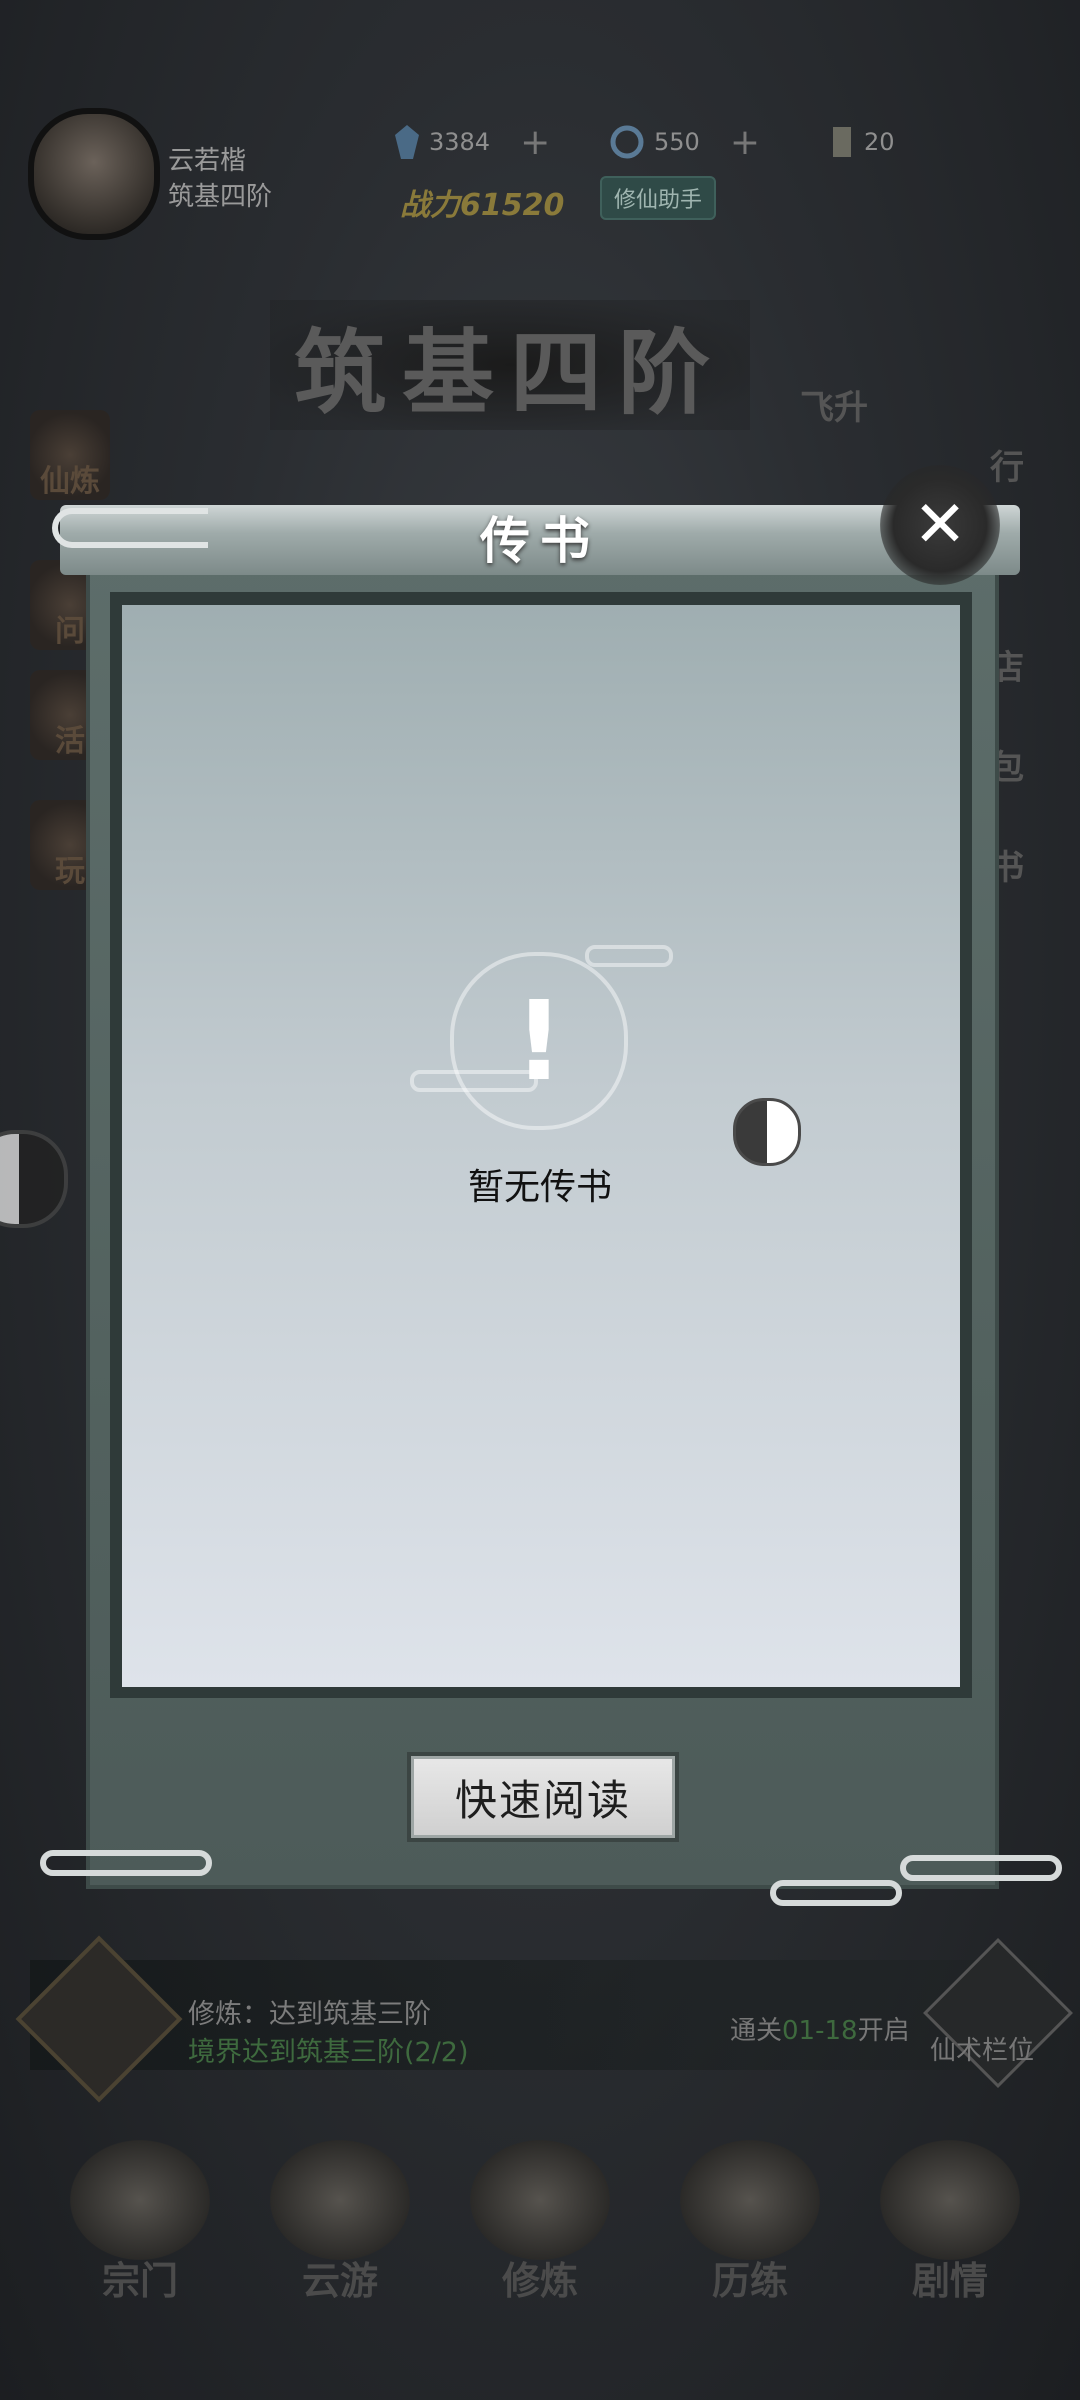 Image resolution: width=1080 pixels, height=2400 pixels. Describe the element at coordinates (982, 2051) in the screenshot. I see `spell-slot-label: 仙术栏位` at that location.